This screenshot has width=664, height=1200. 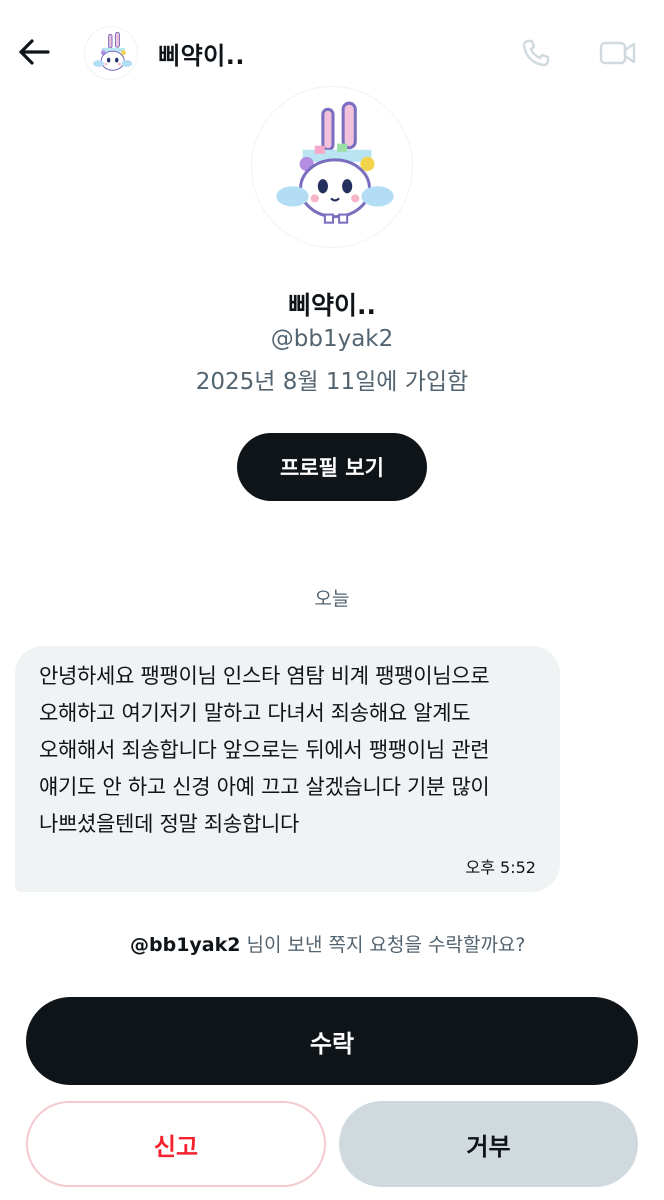 I want to click on profile-avatar, so click(x=332, y=167).